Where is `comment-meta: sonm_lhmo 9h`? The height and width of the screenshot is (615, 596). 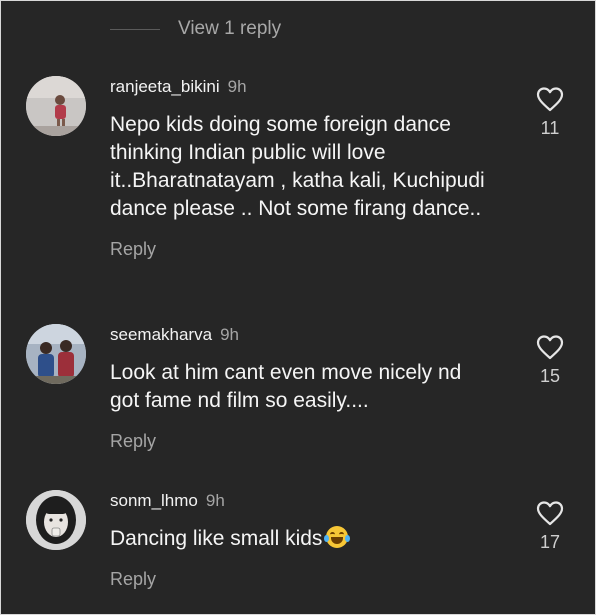
comment-meta: sonm_lhmo 9h is located at coordinates (300, 501).